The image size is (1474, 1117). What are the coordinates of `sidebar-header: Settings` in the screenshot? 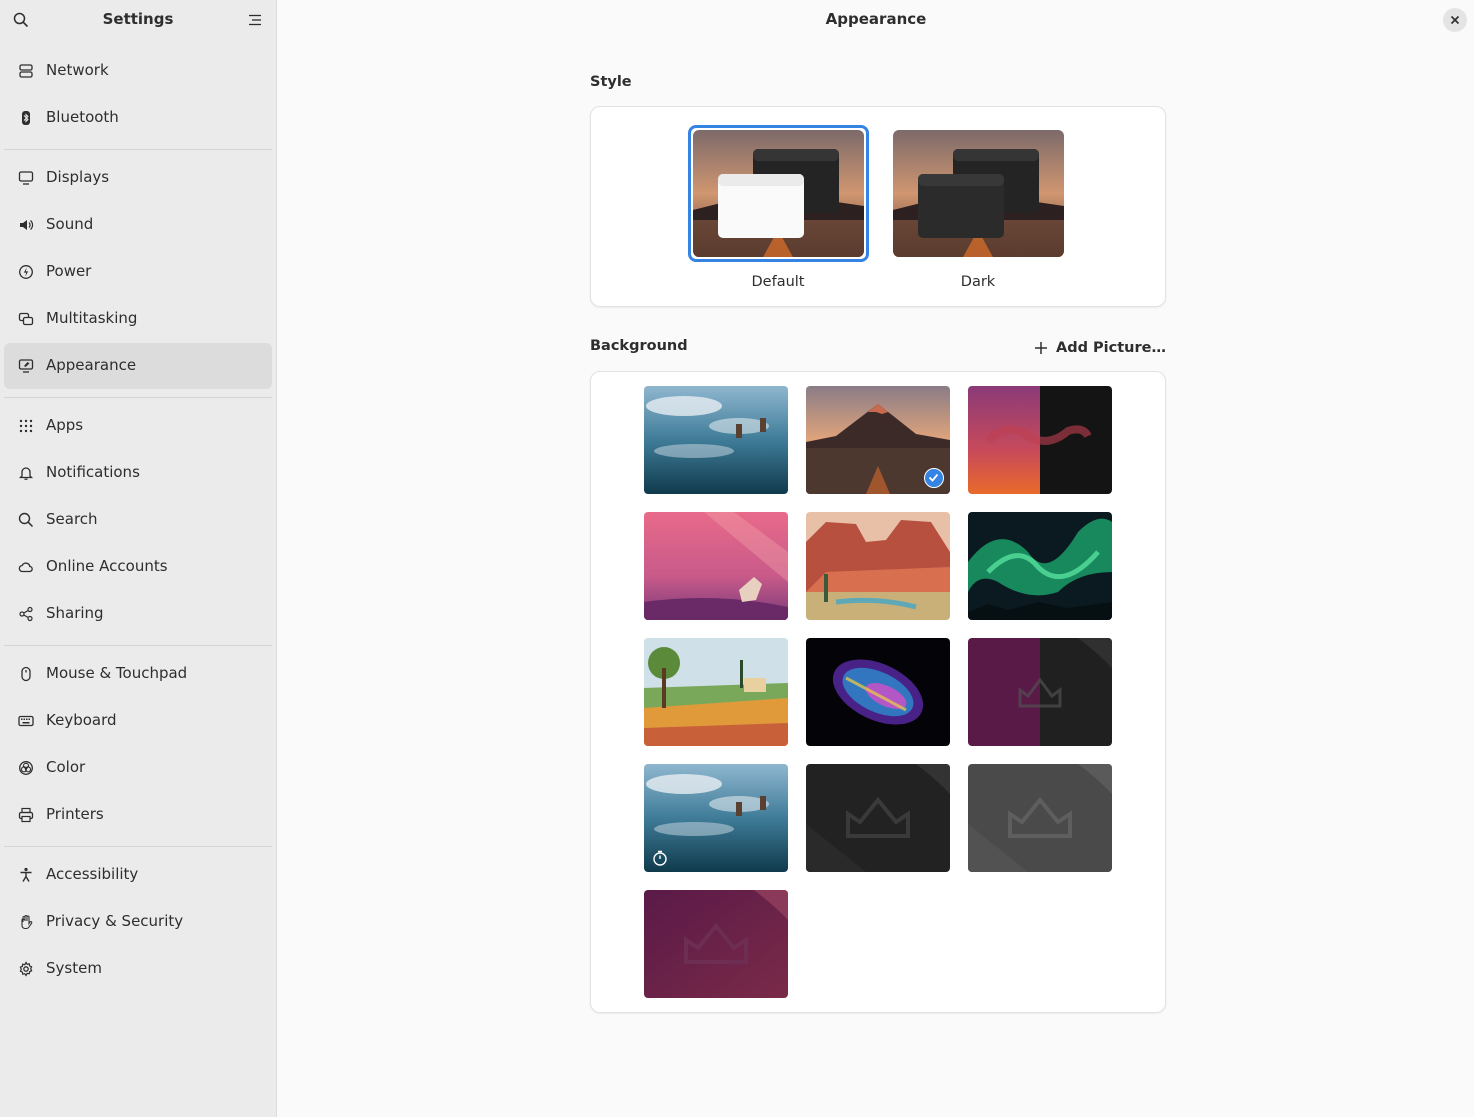 It's located at (138, 20).